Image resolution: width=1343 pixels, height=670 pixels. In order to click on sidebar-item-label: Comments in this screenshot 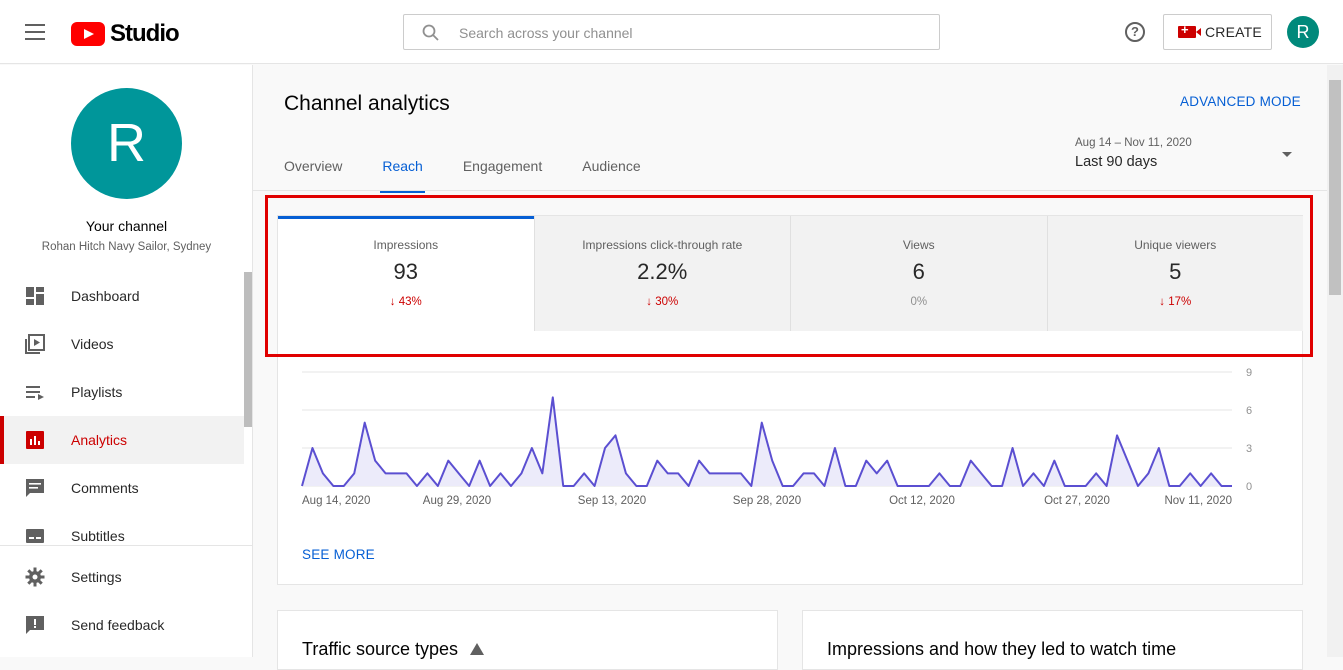, I will do `click(105, 488)`.